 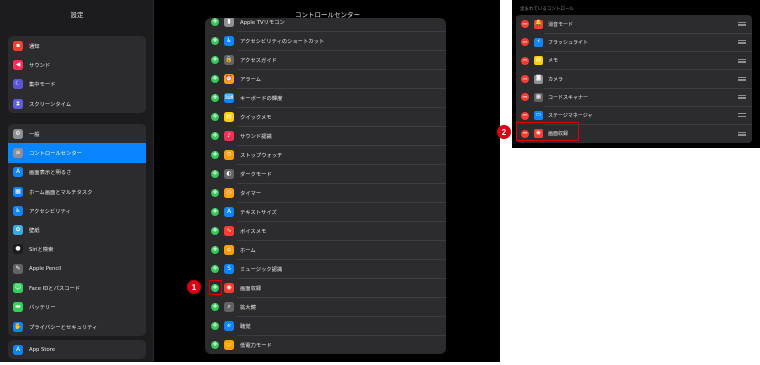 I want to click on sidebar-item: ▦ ホーム画面とマルチタスク, so click(x=77, y=191).